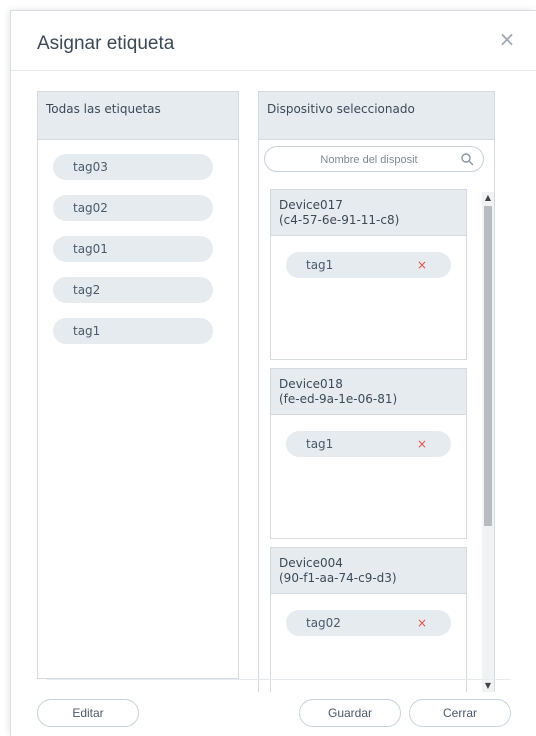  I want to click on device-header: Device017 (c4-57-6e-91-11-c8), so click(368, 213).